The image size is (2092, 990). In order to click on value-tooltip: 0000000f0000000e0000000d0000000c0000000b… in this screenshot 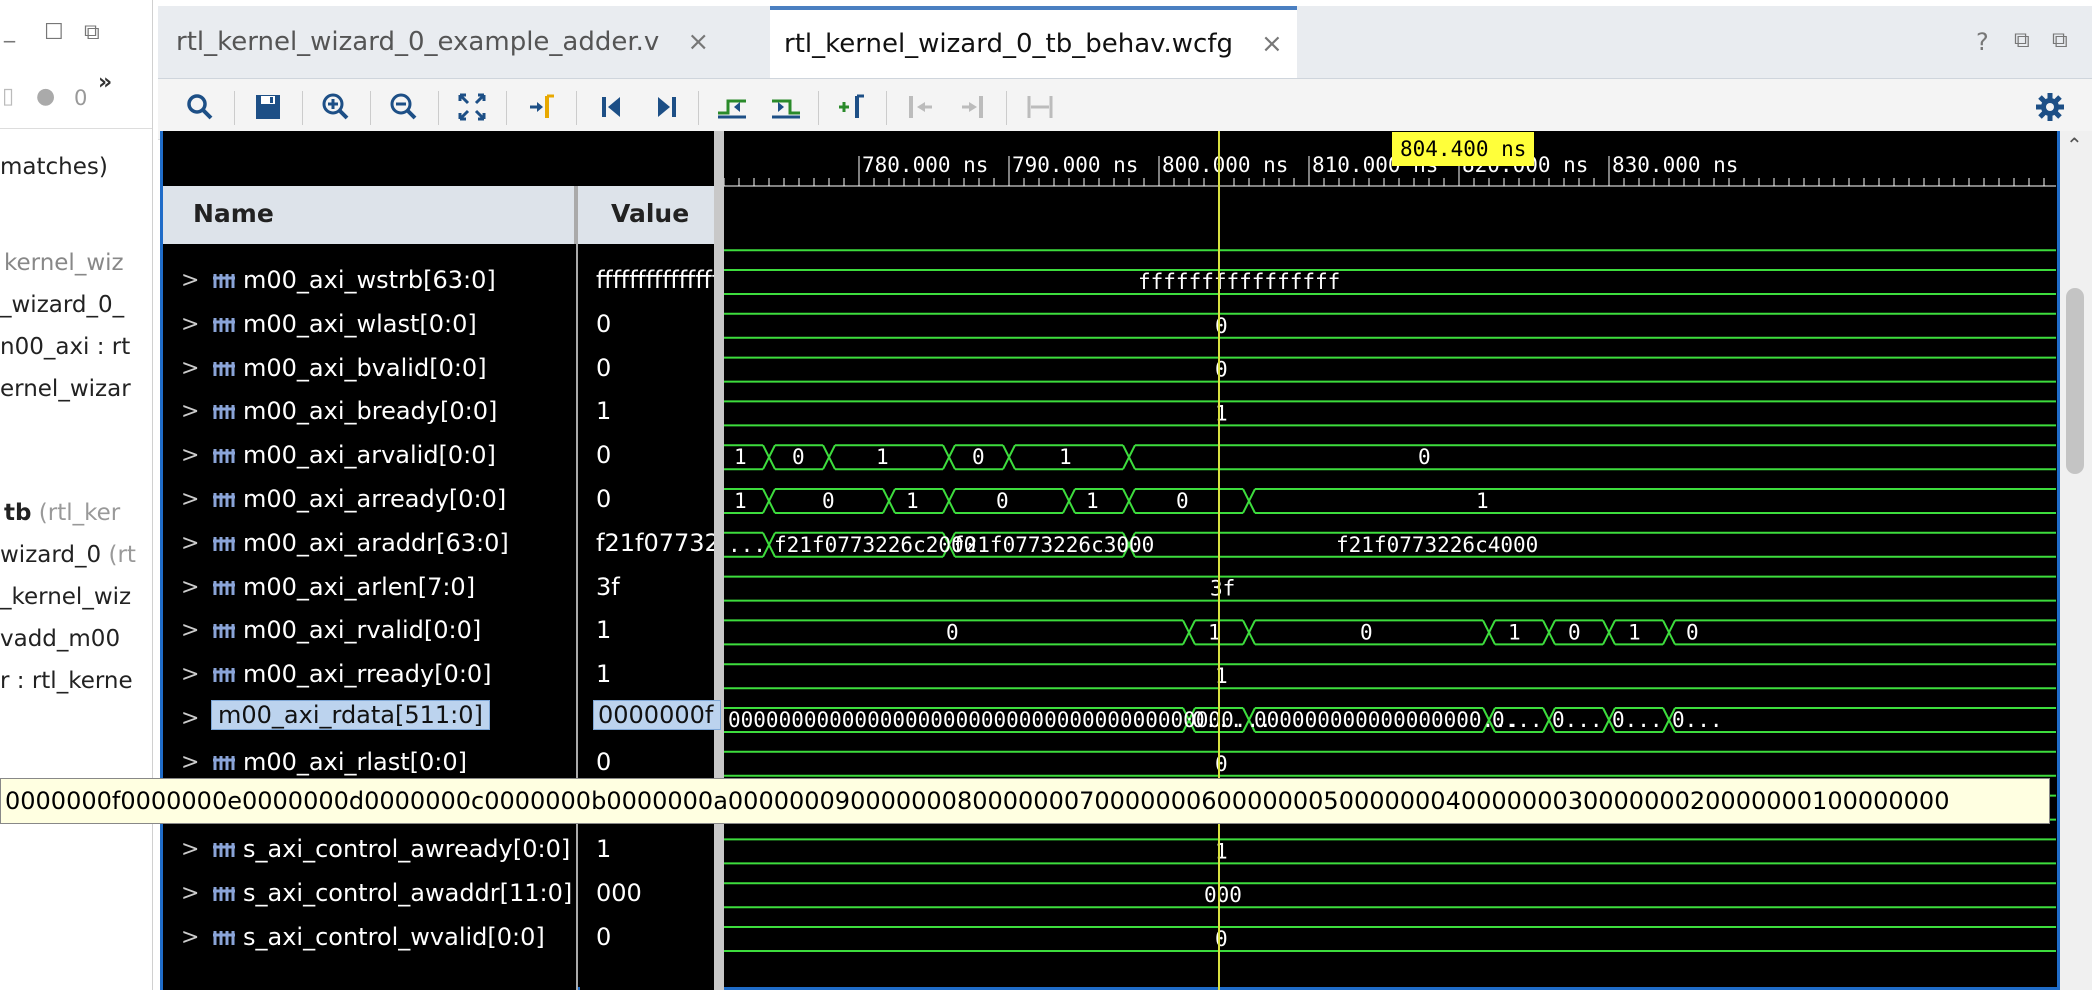, I will do `click(1025, 801)`.